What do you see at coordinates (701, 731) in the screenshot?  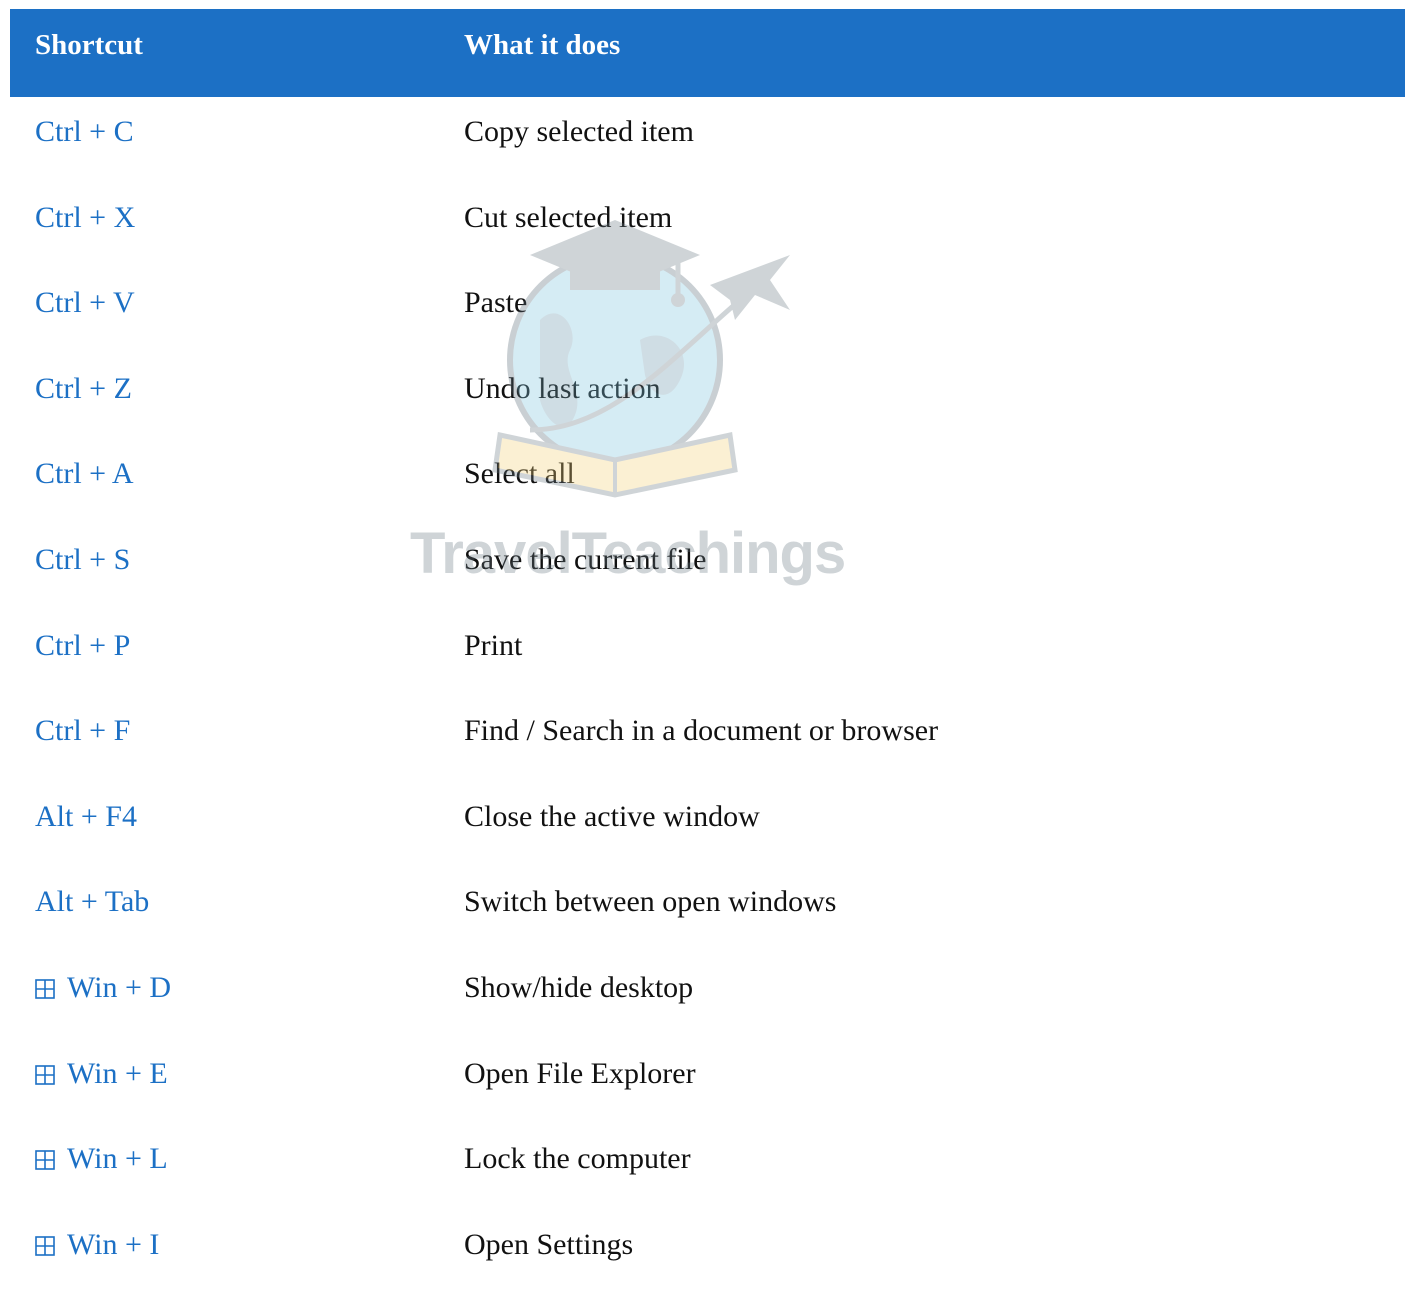 I see `description-cell: Find / Search in a document or browser` at bounding box center [701, 731].